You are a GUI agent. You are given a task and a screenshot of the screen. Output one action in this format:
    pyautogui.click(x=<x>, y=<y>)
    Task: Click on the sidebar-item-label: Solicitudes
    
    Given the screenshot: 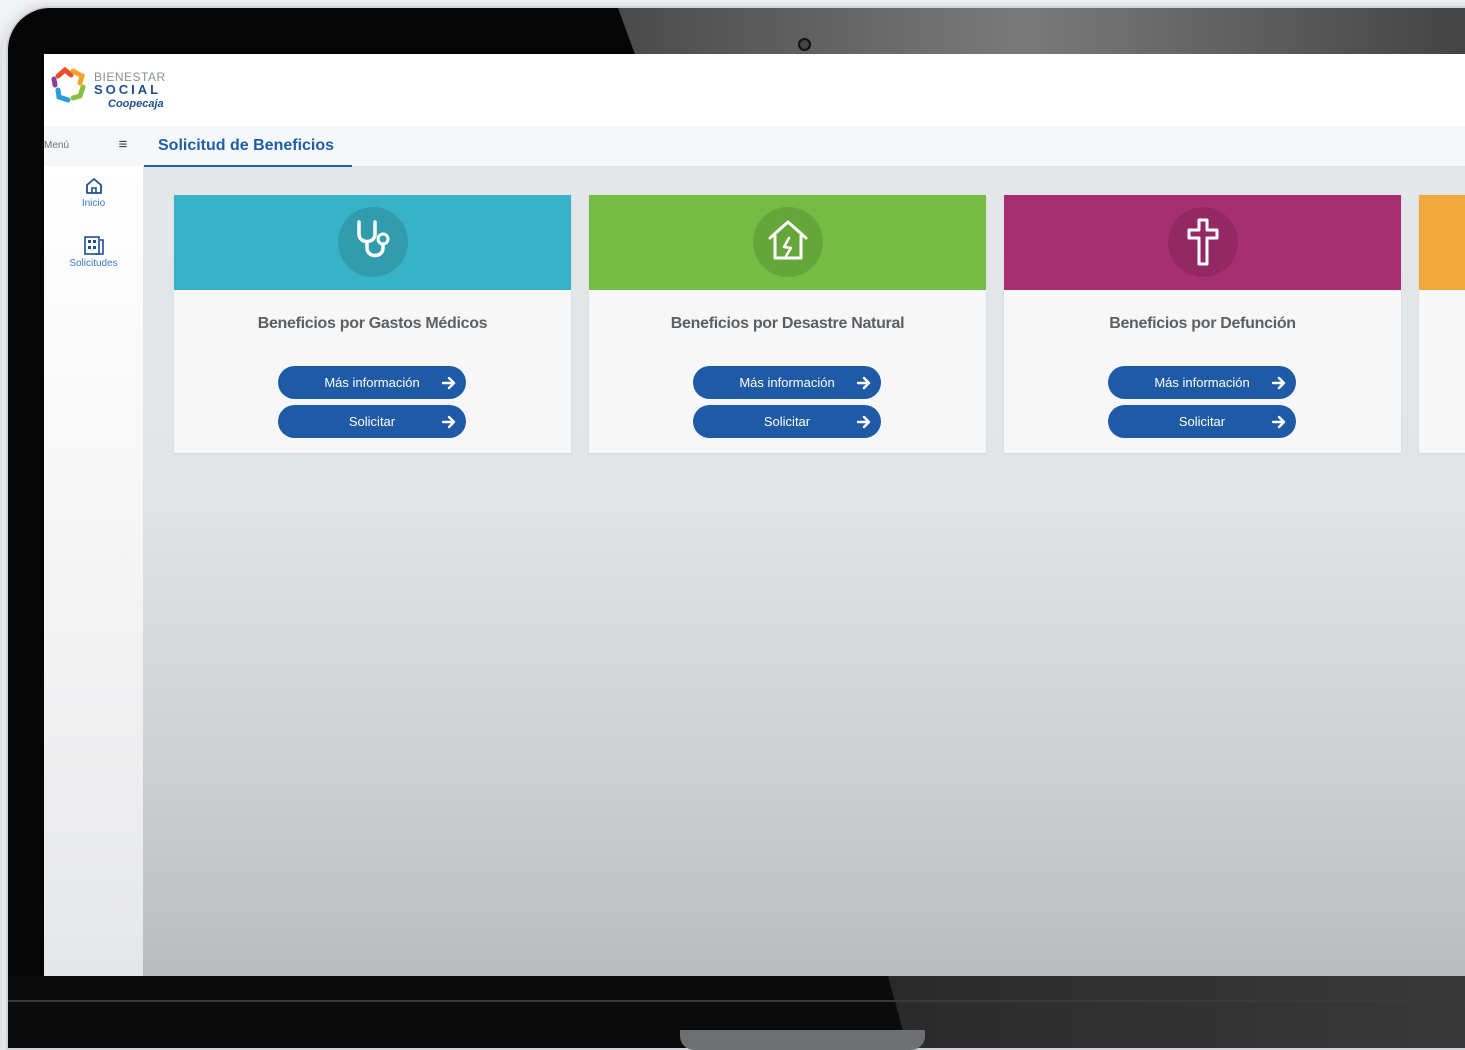 What is the action you would take?
    pyautogui.click(x=93, y=263)
    